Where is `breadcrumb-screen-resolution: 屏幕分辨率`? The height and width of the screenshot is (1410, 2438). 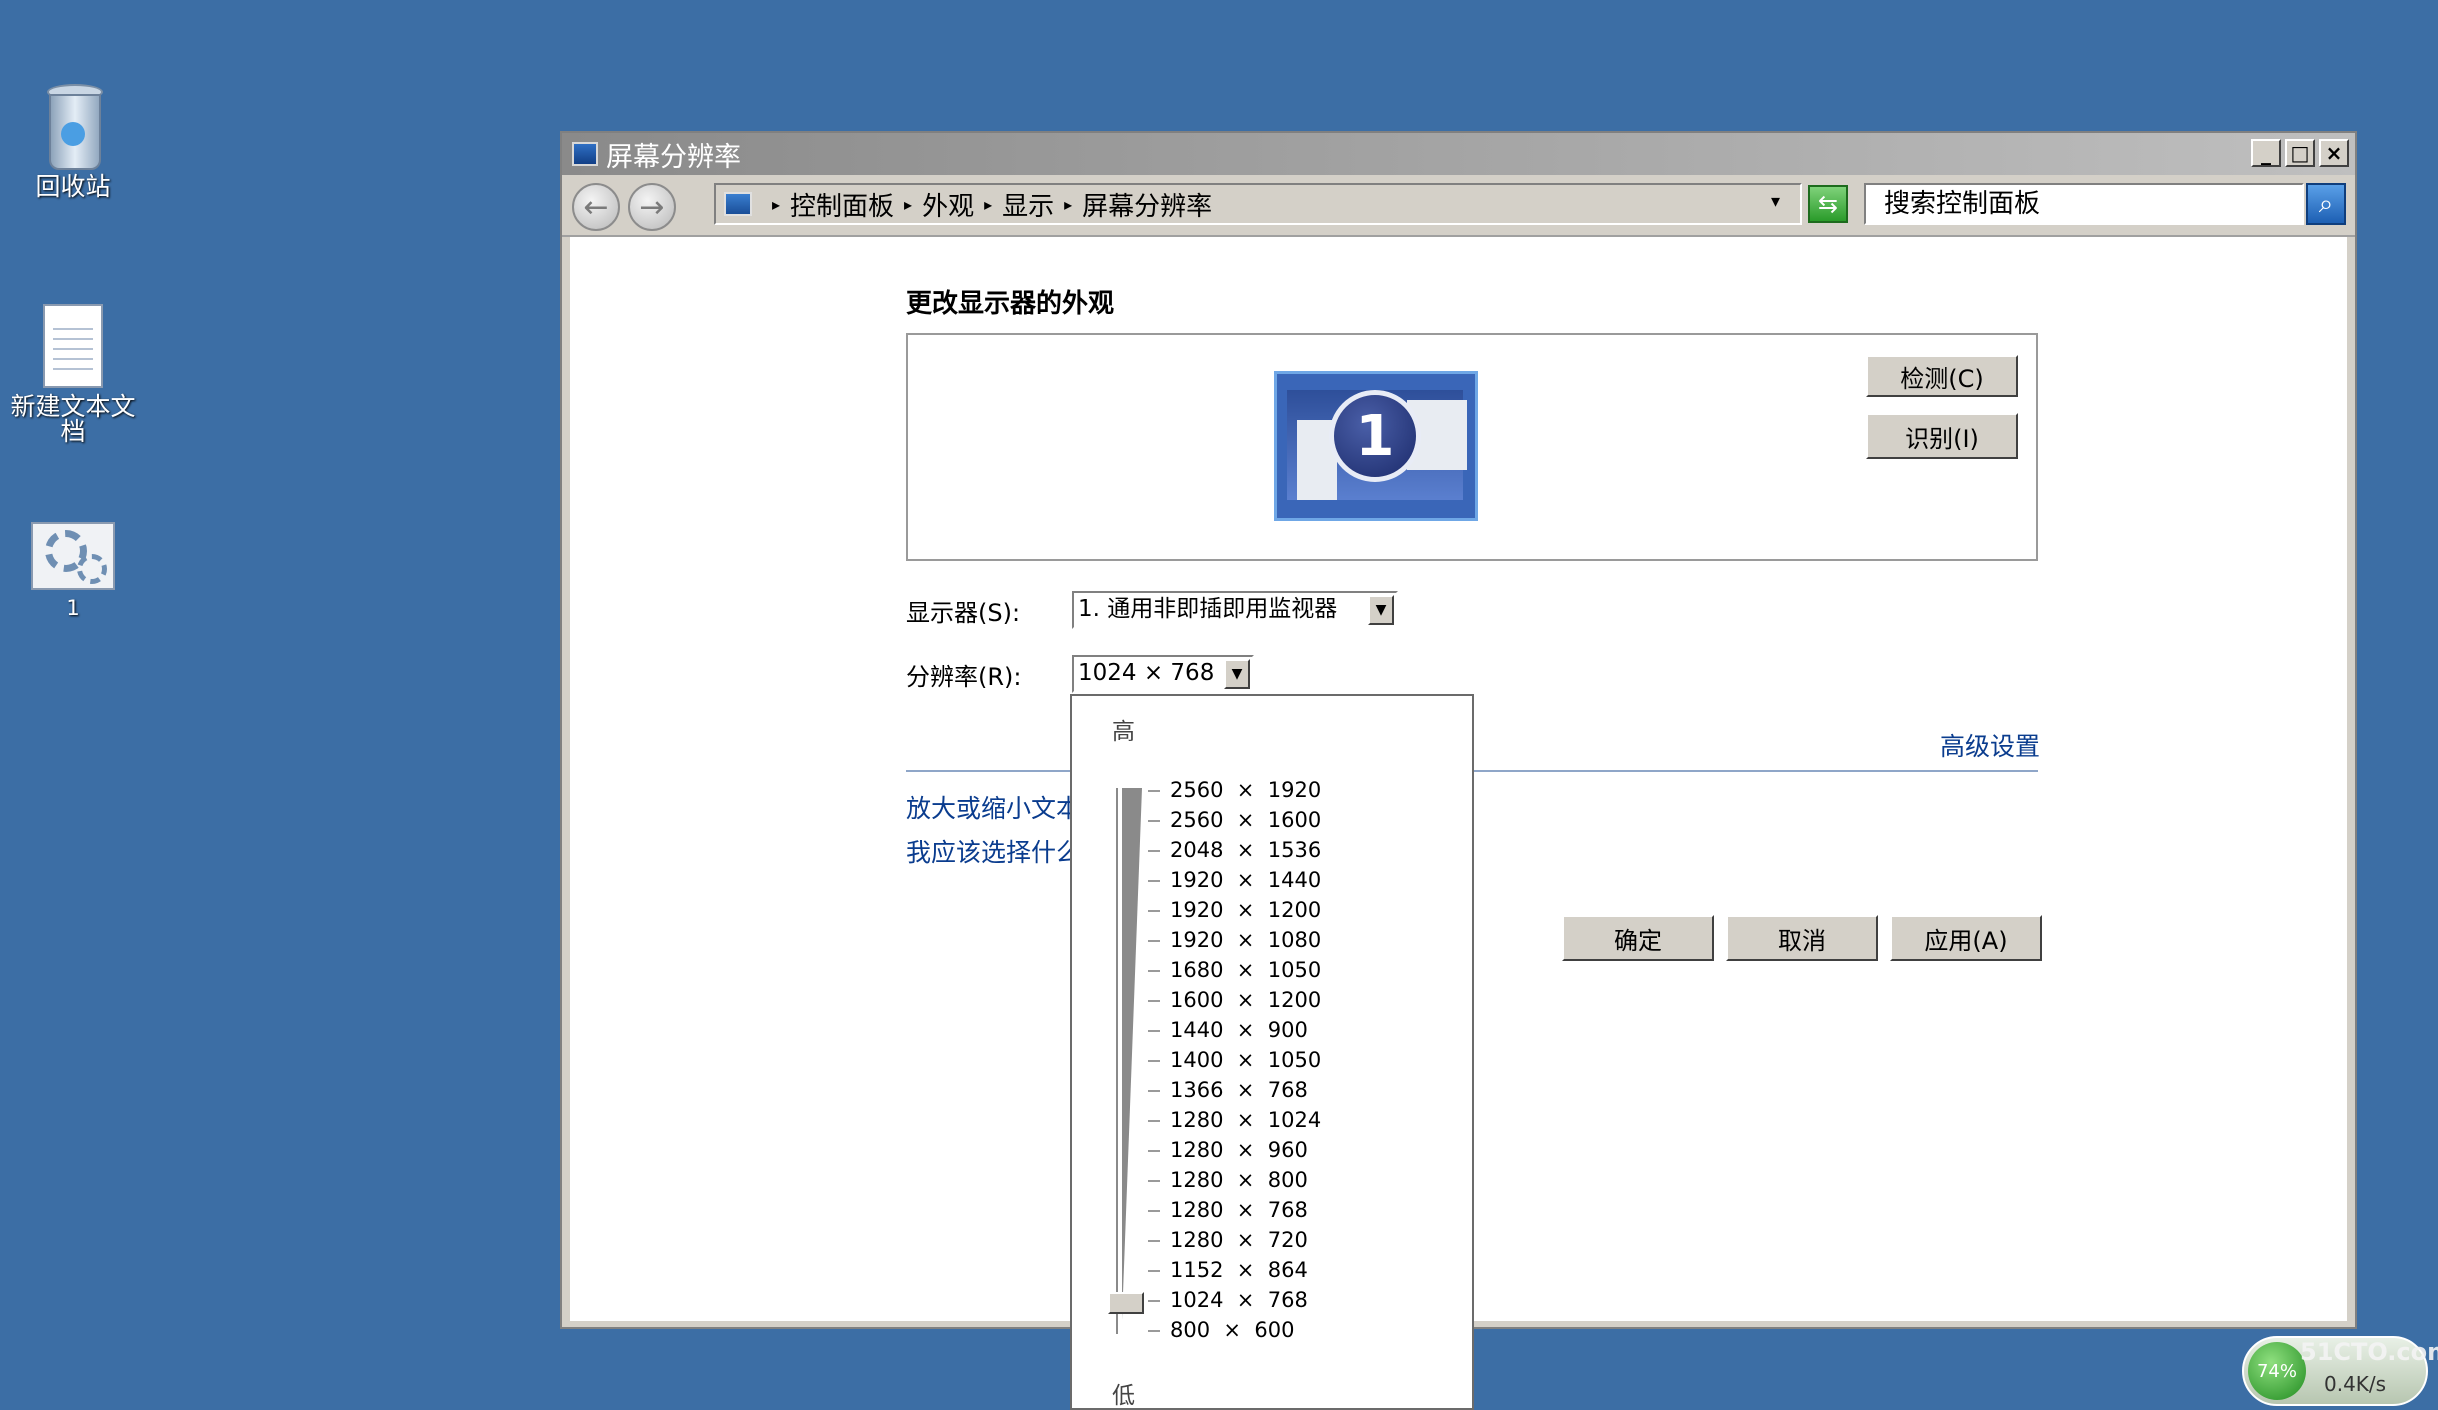
breadcrumb-screen-resolution: 屏幕分辨率 is located at coordinates (1147, 204).